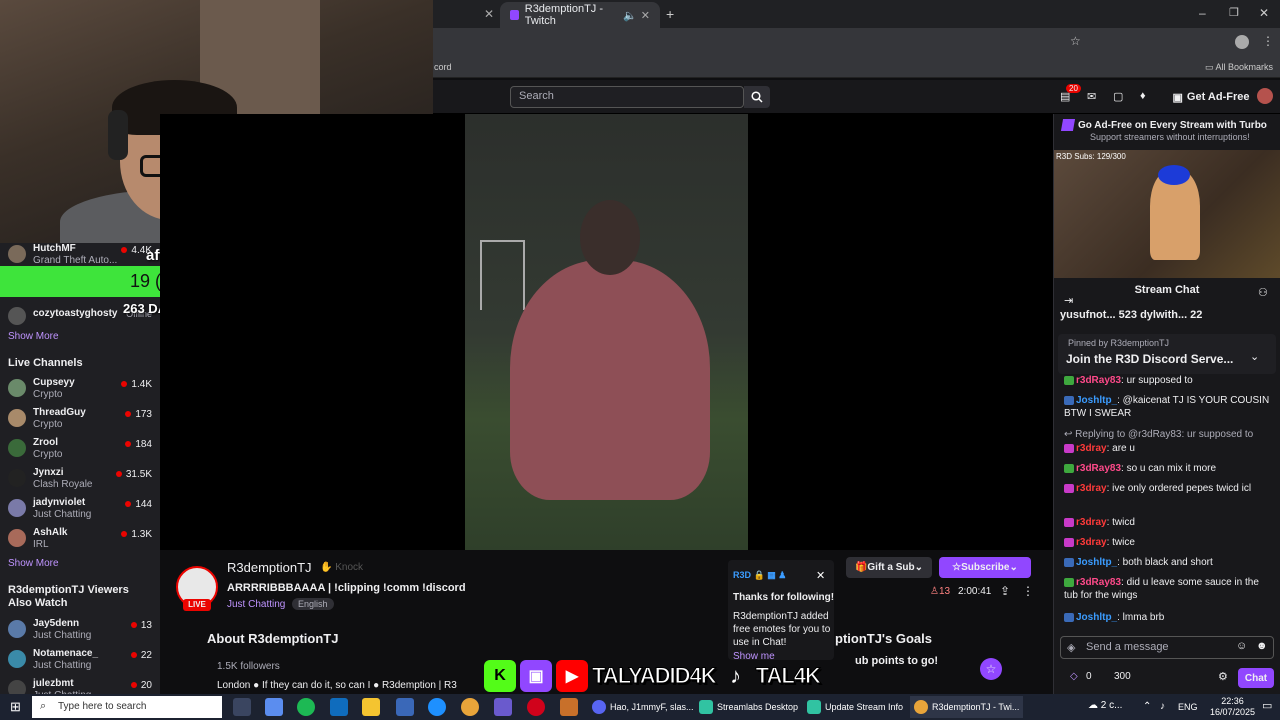  Describe the element at coordinates (17, 418) in the screenshot. I see `channel-avatar` at that location.